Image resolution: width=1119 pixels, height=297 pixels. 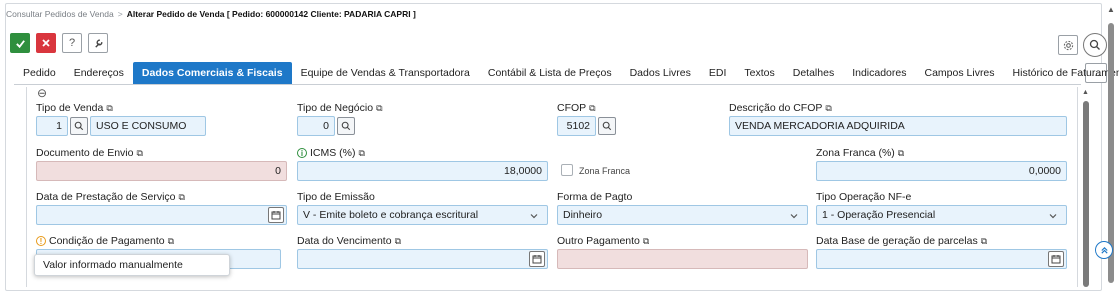 What do you see at coordinates (161, 215) in the screenshot?
I see `data-prestacao-input` at bounding box center [161, 215].